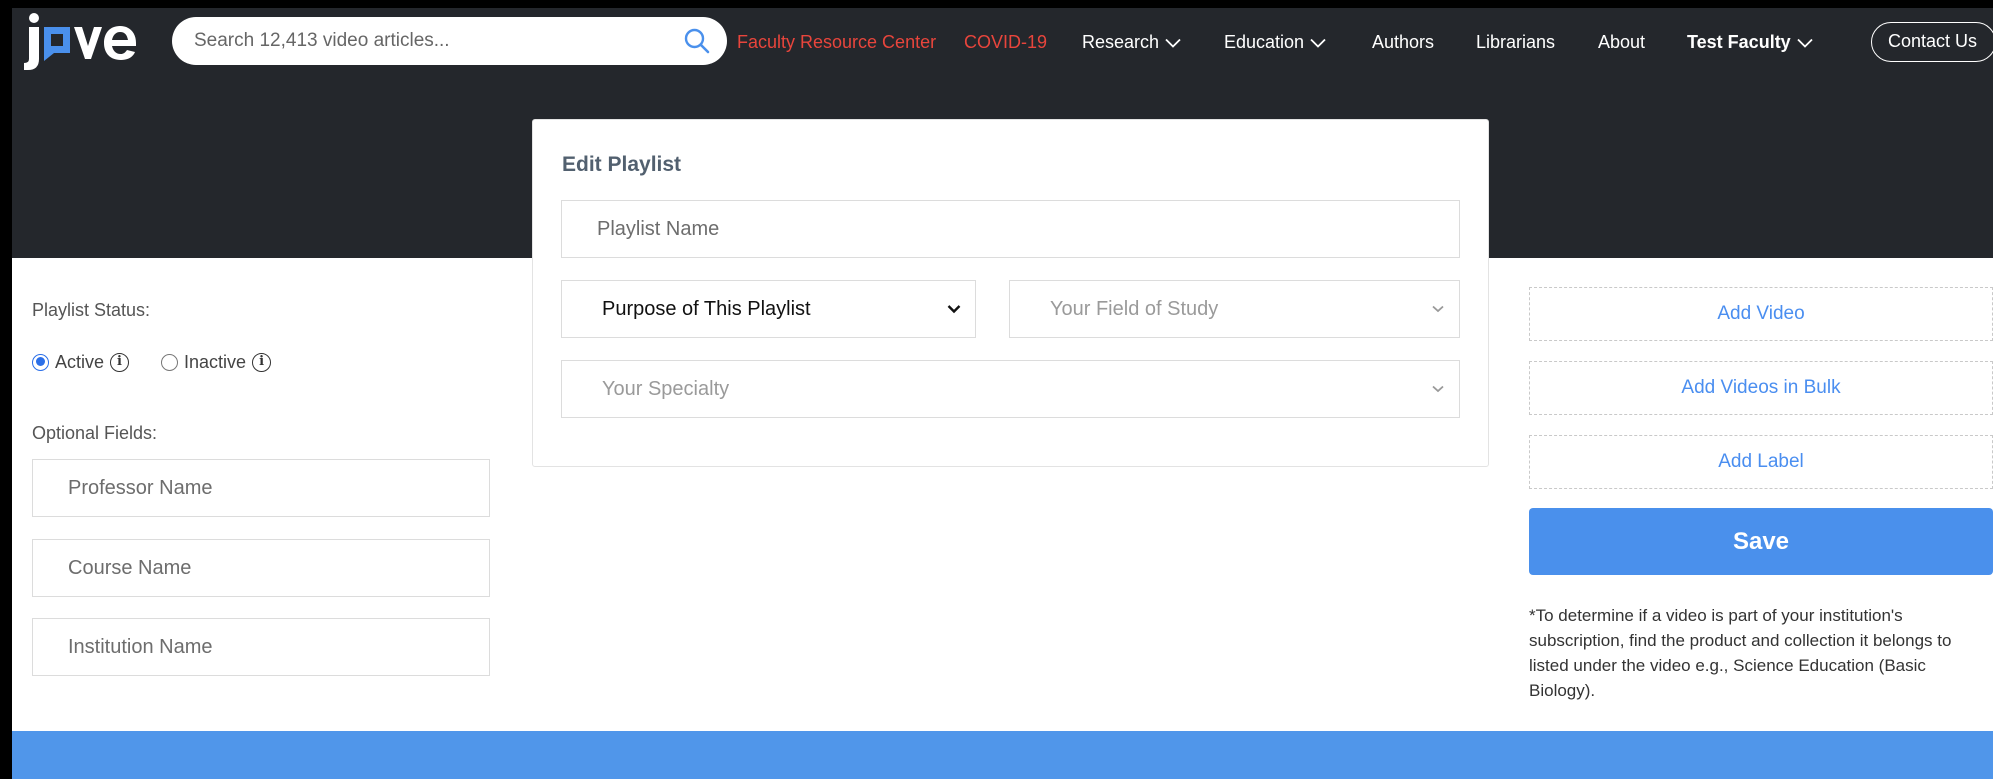  I want to click on search-box, so click(449, 41).